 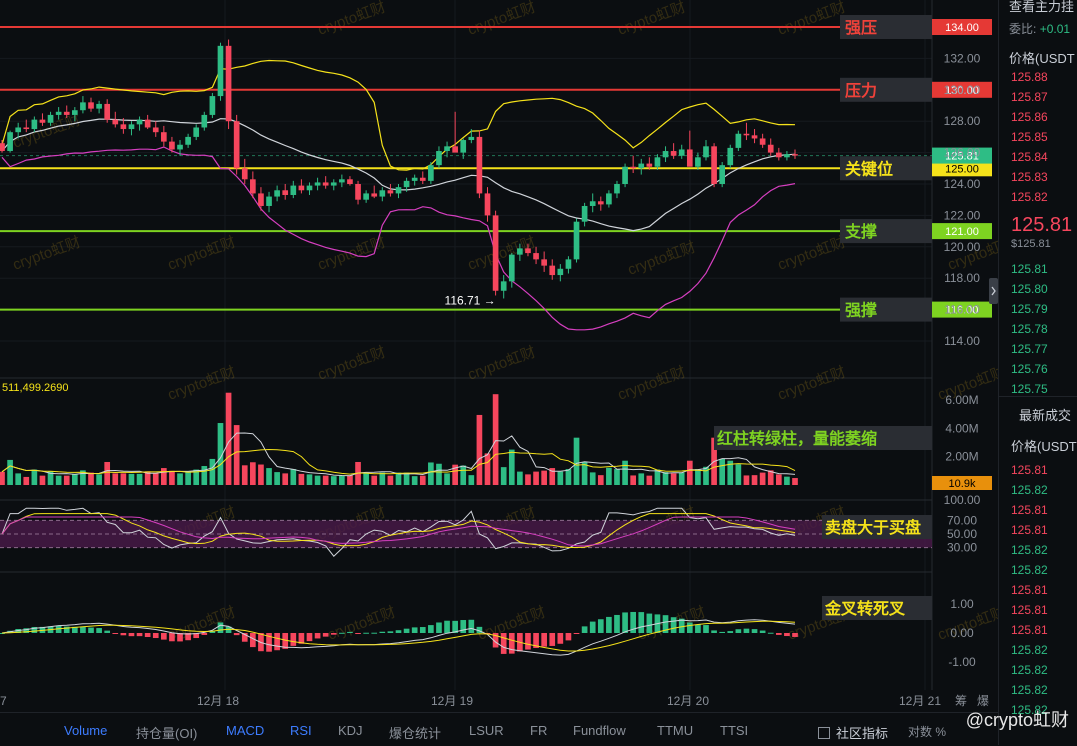 What do you see at coordinates (688, 701) in the screenshot?
I see `x-axis-label: 12月 20` at bounding box center [688, 701].